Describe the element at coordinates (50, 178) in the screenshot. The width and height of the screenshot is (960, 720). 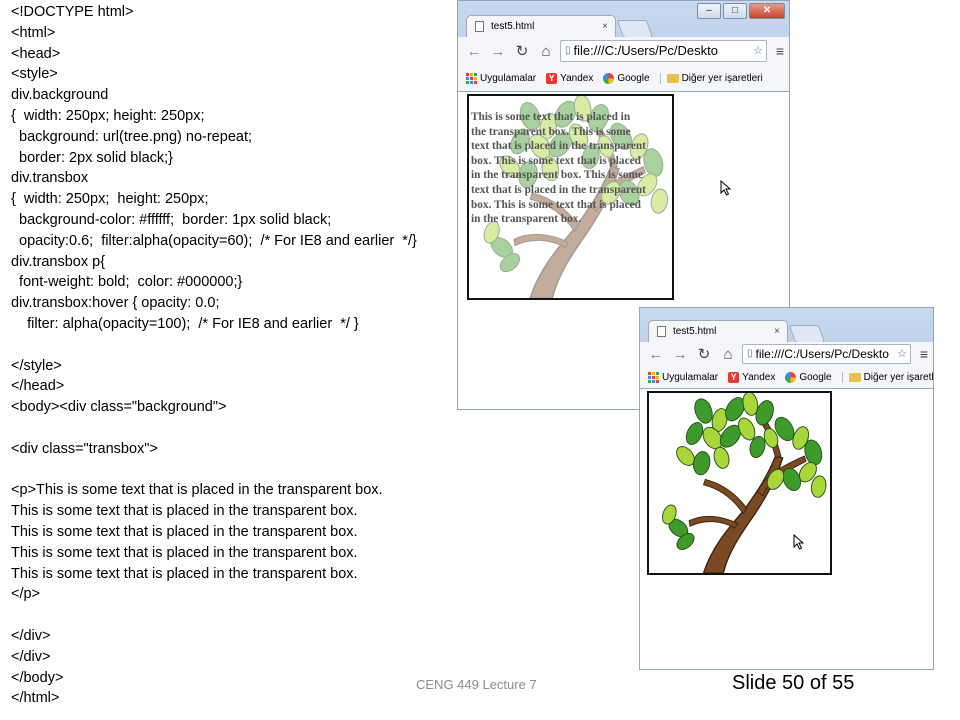
I see `code-line: div.transbox` at that location.